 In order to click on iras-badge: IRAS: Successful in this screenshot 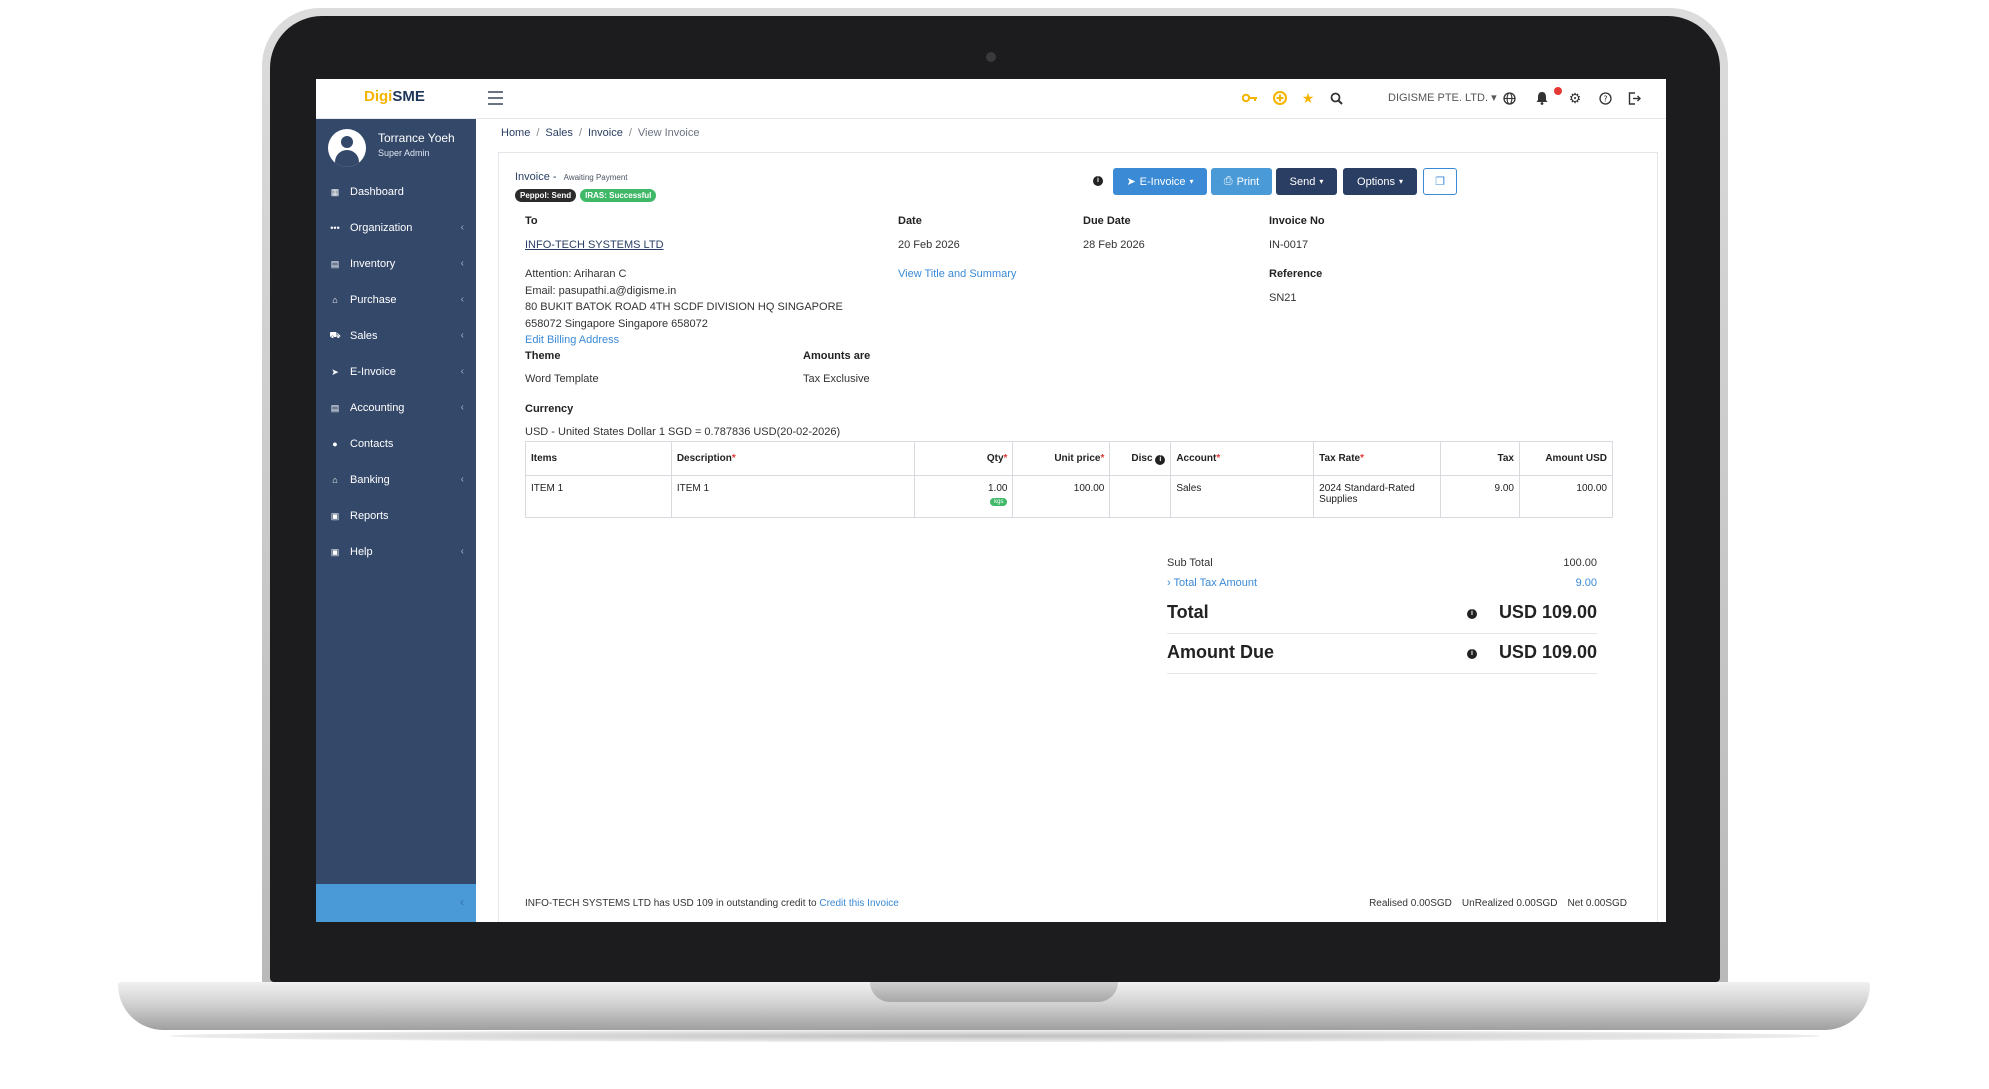, I will do `click(618, 195)`.